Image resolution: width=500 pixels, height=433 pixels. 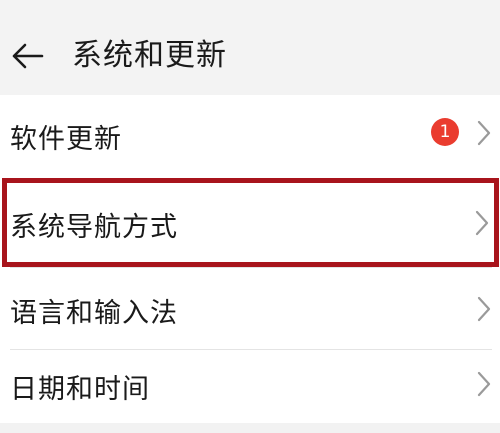 I want to click on arrow-left-icon, so click(x=28, y=56).